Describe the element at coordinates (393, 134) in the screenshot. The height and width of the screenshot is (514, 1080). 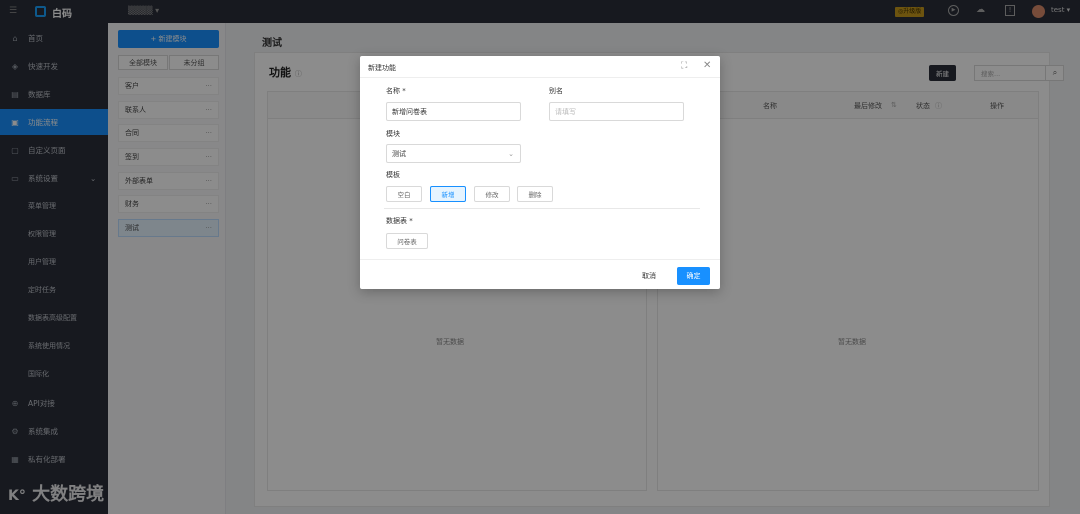
I see `module-label: 模块` at that location.